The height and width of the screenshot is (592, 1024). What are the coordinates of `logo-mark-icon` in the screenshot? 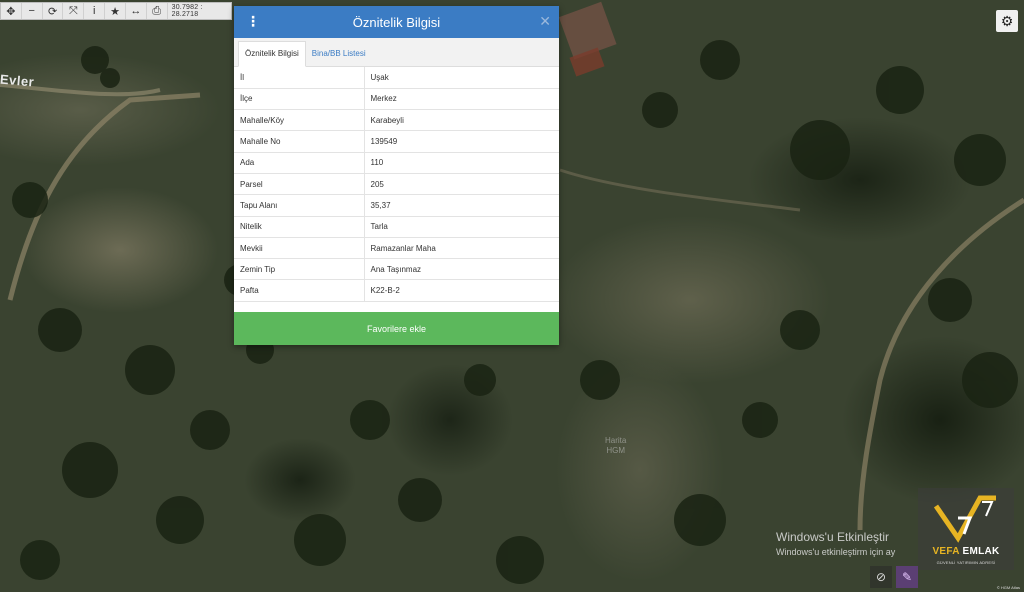 It's located at (964, 519).